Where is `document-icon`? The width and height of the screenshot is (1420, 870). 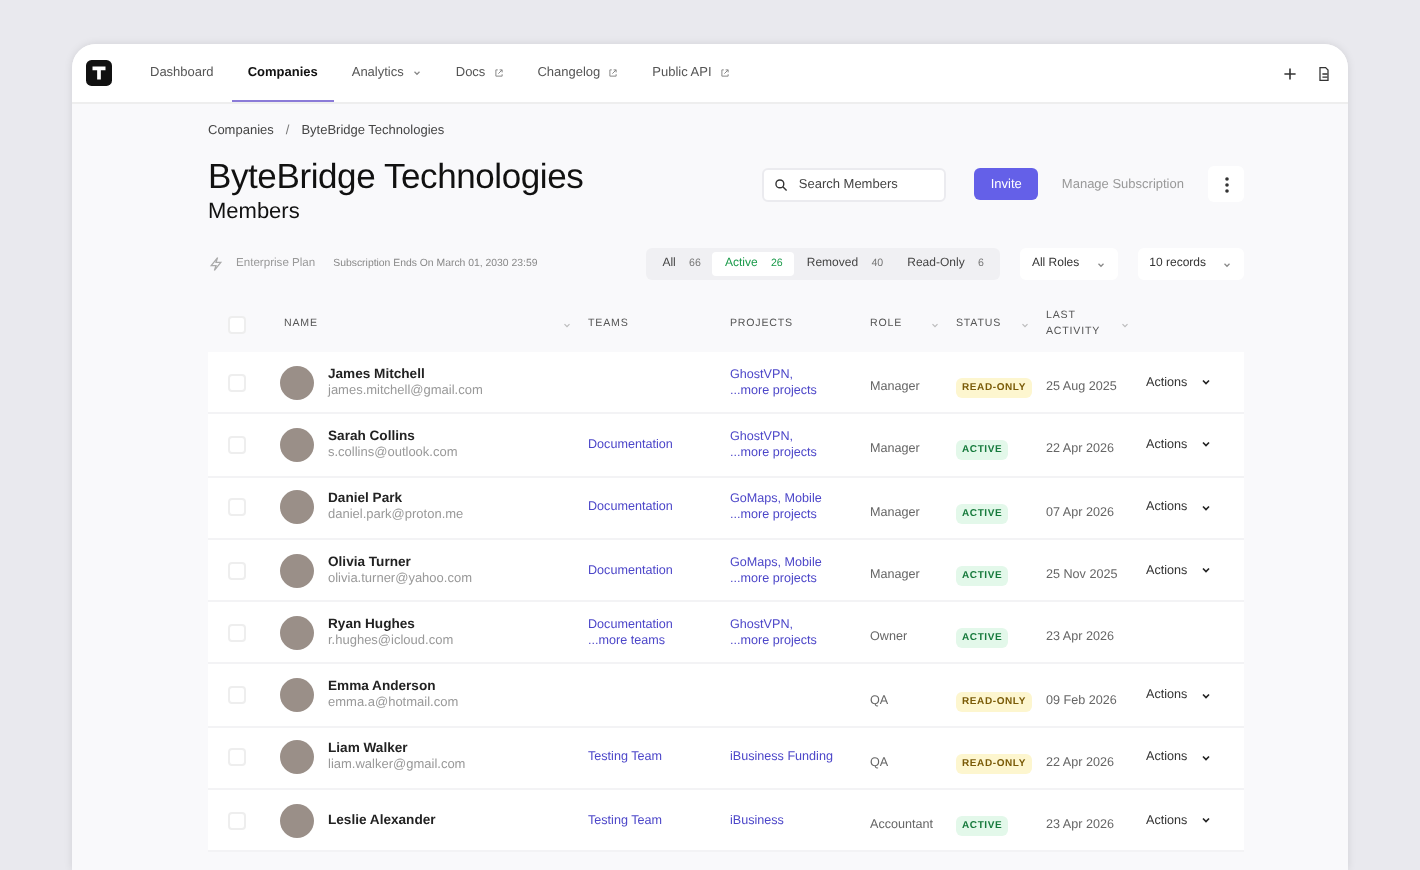
document-icon is located at coordinates (1324, 73).